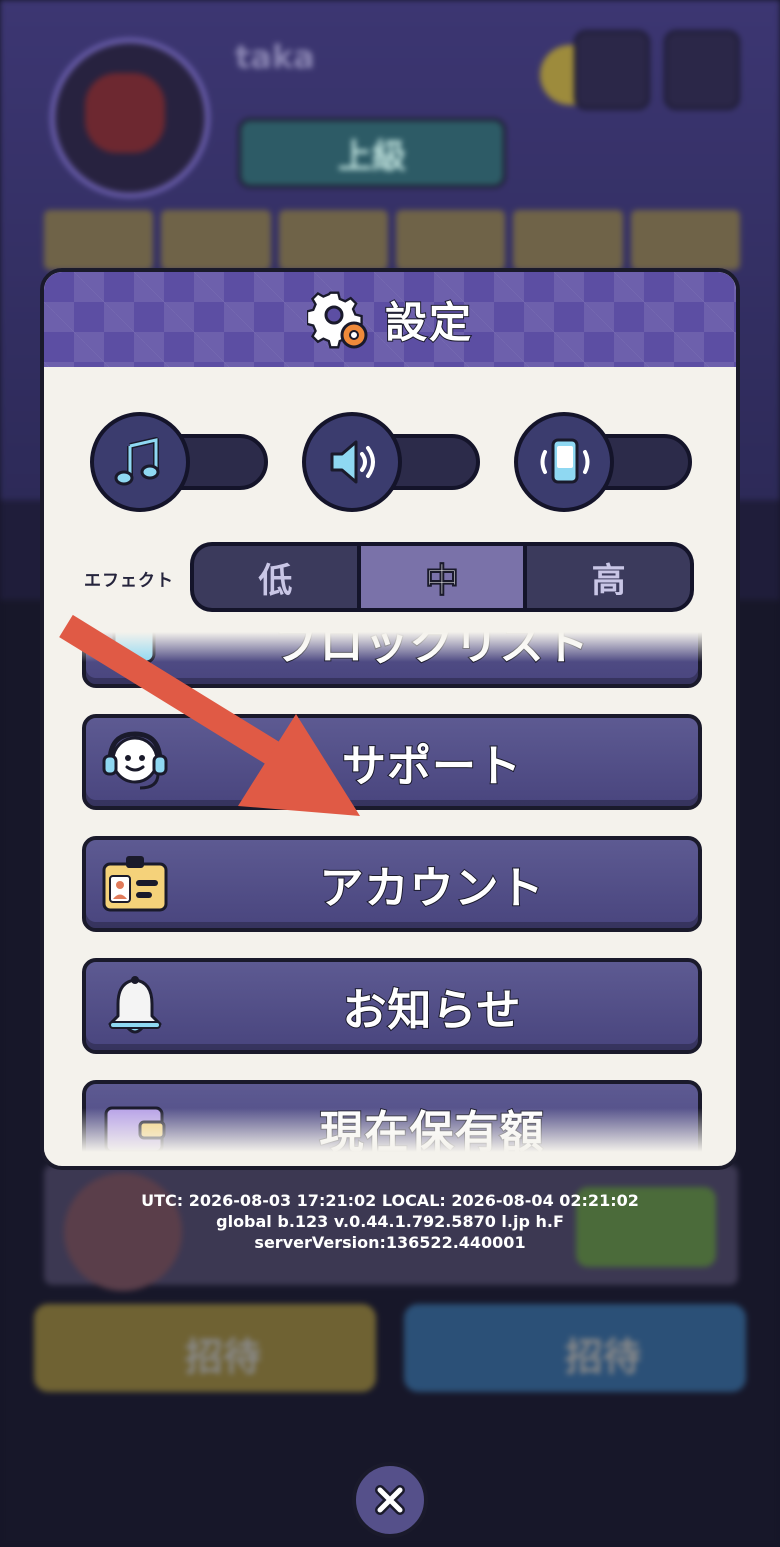  I want to click on background-card-row, so click(392, 240).